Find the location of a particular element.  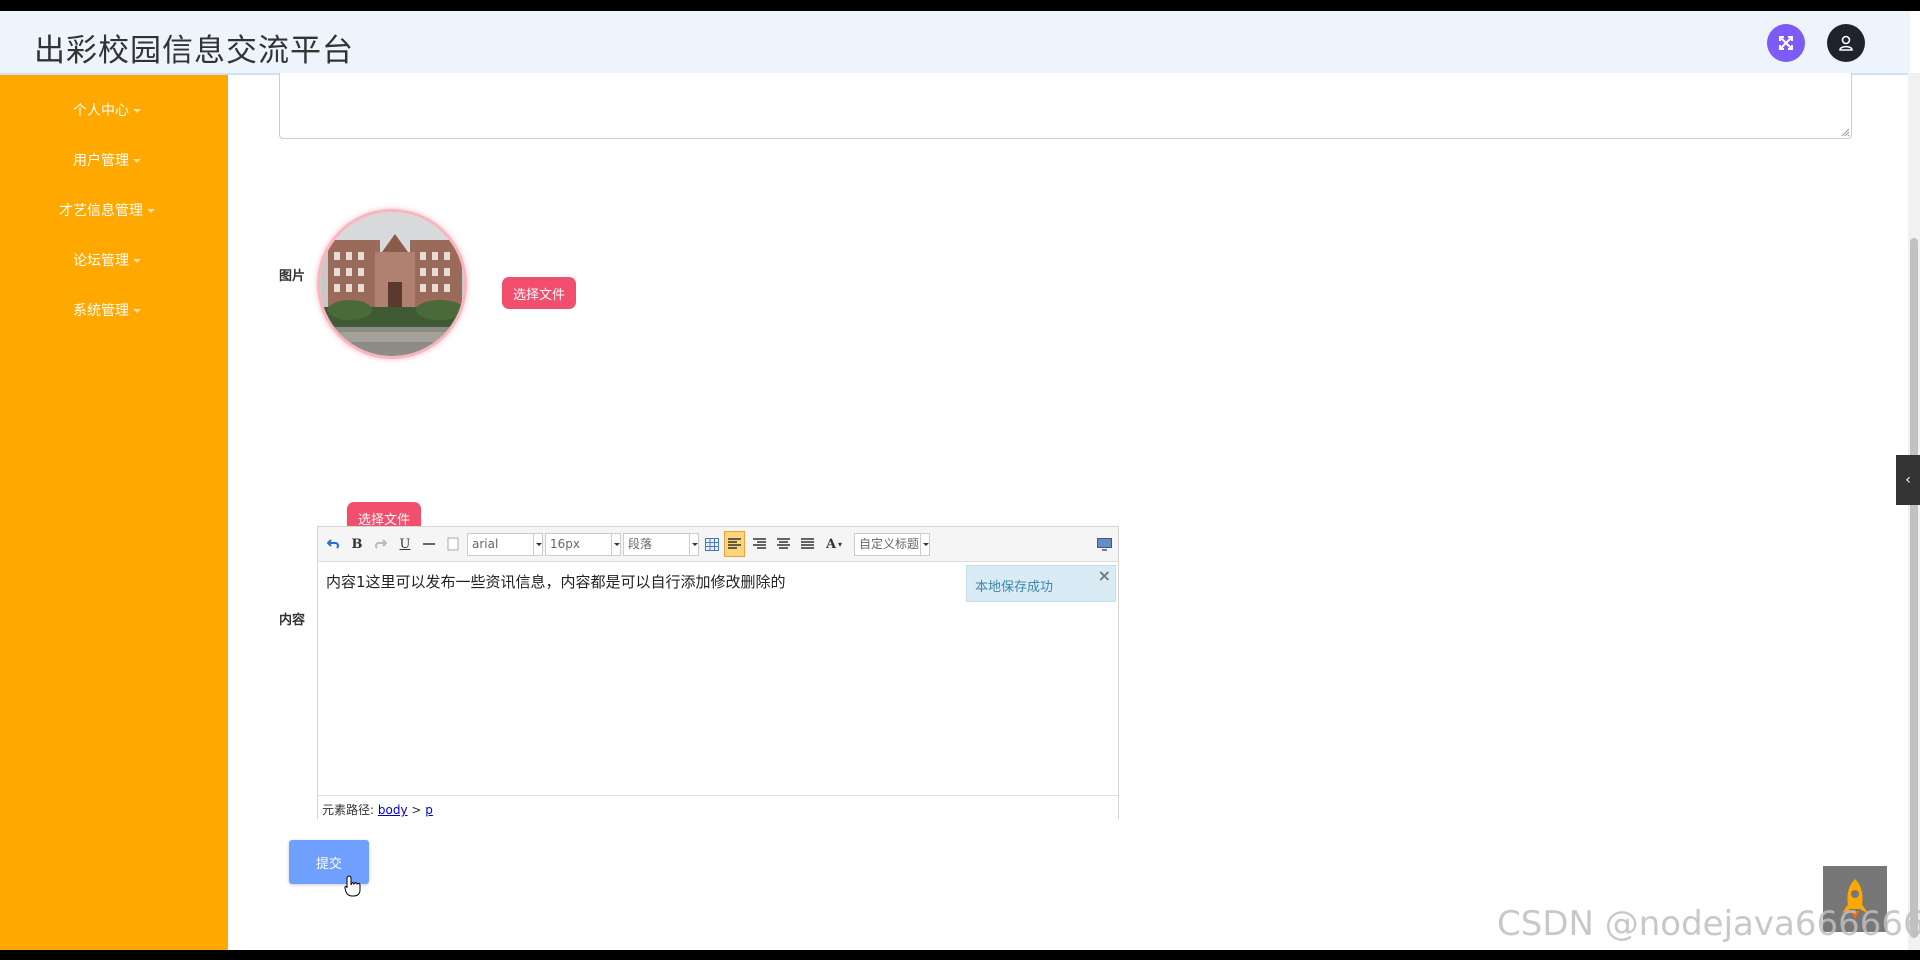

align-left-icon is located at coordinates (734, 543).